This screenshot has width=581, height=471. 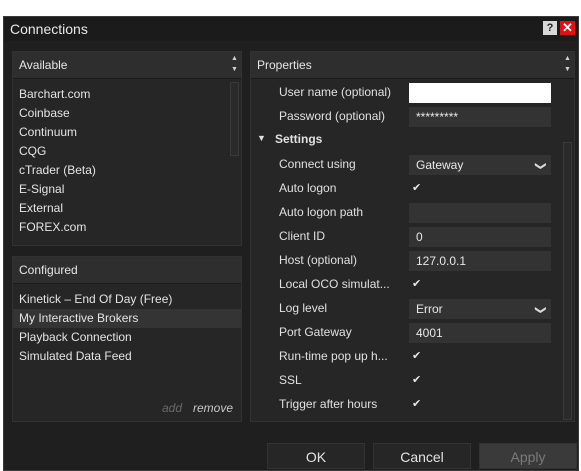 What do you see at coordinates (302, 236) in the screenshot?
I see `client-id-label: Client ID` at bounding box center [302, 236].